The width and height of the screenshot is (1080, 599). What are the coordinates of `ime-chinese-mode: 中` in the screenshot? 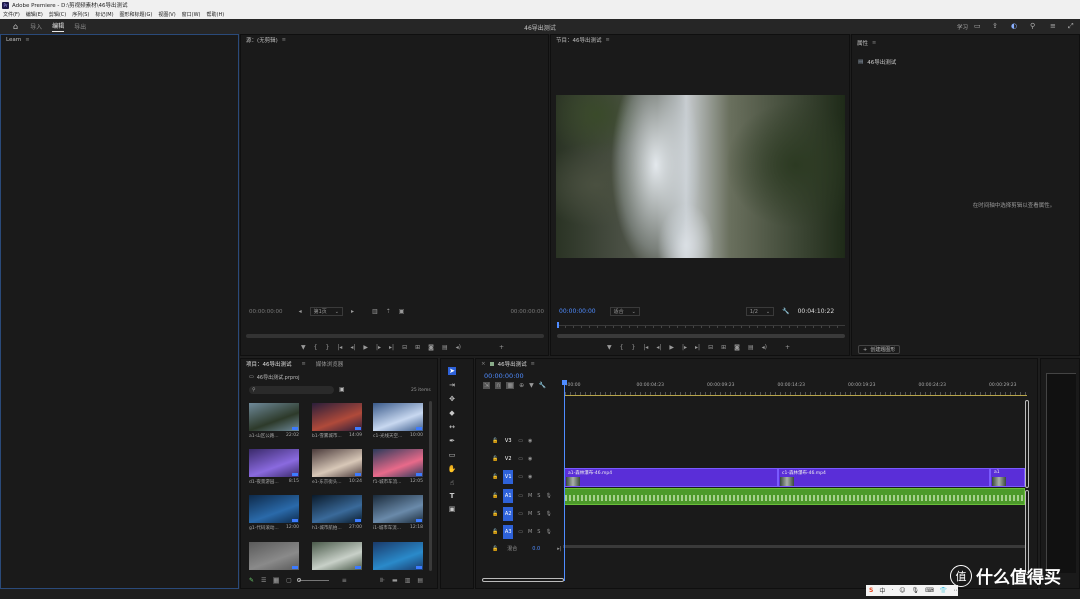 It's located at (882, 590).